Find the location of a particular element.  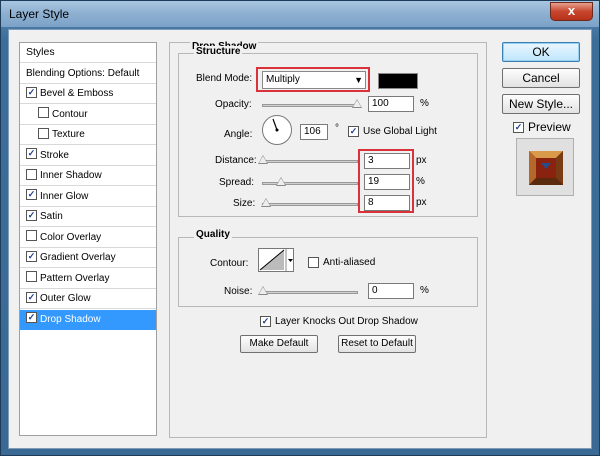

anti-aliased-label: Anti-aliased is located at coordinates (349, 262).